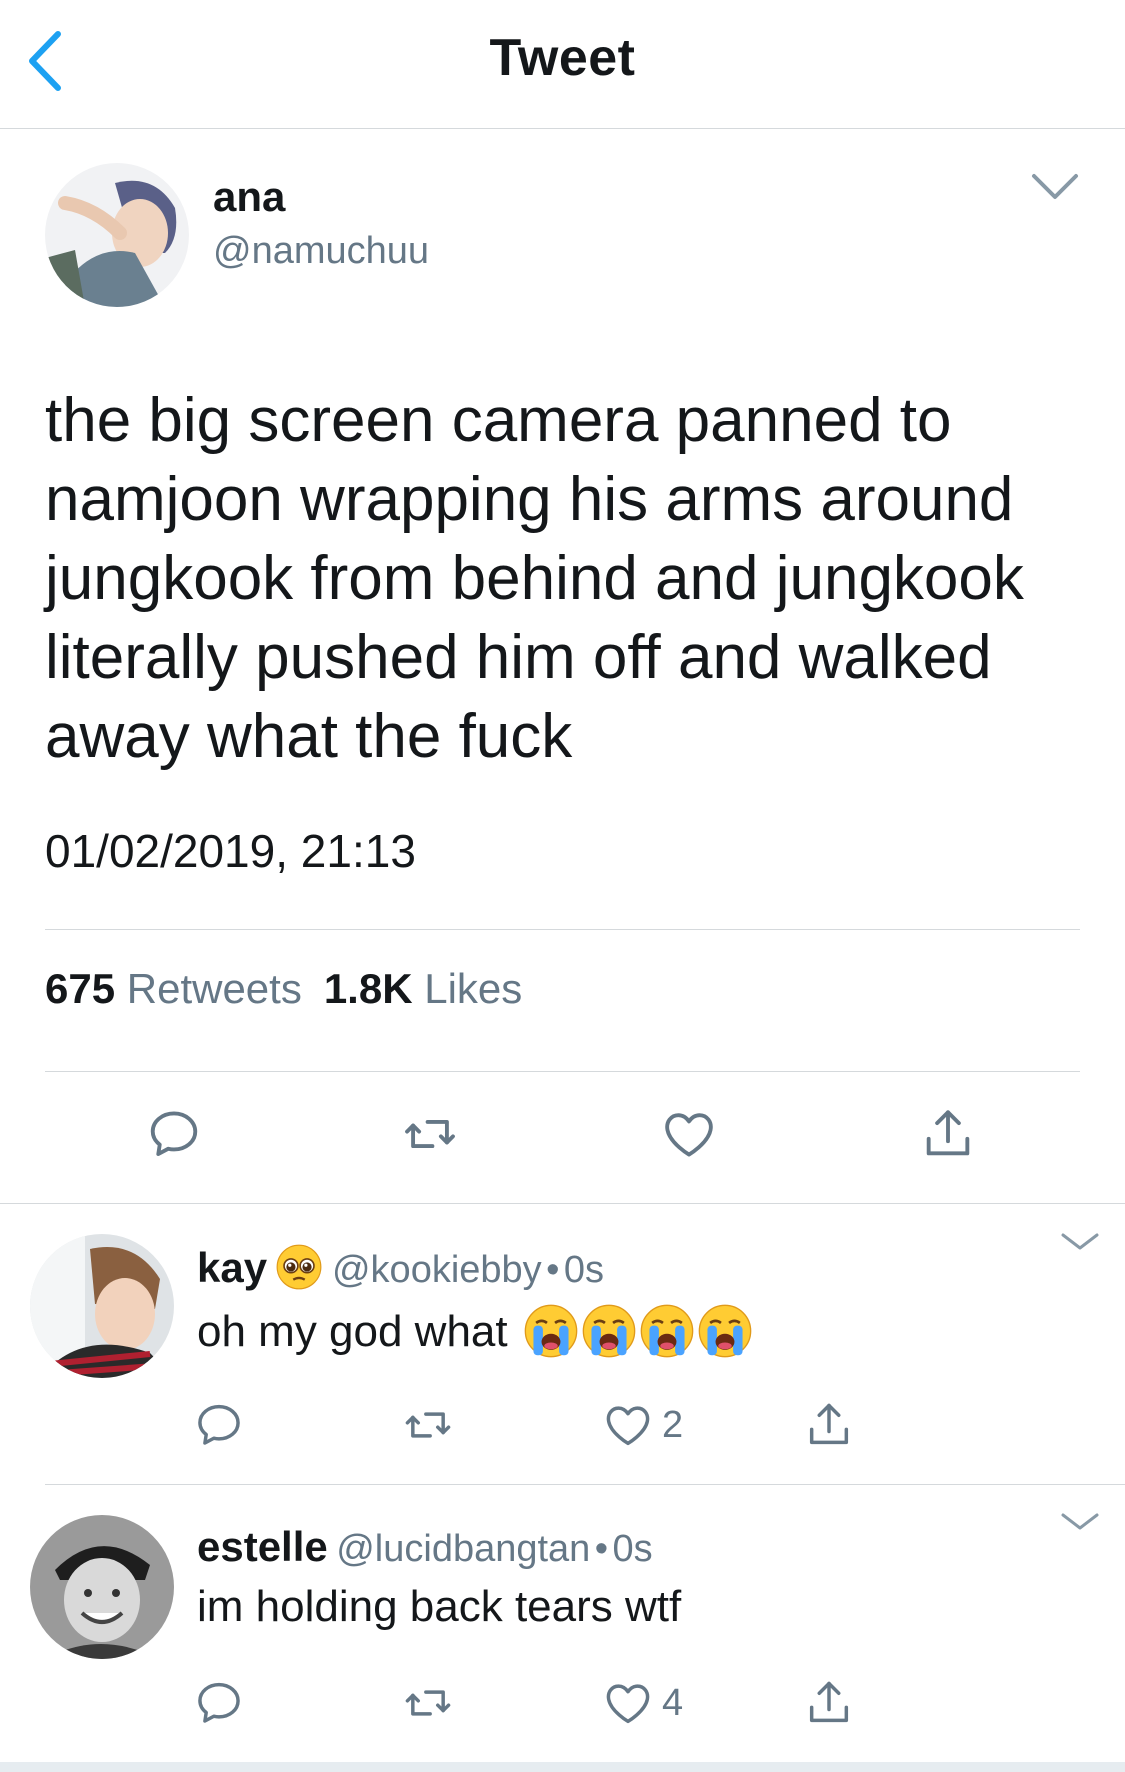  What do you see at coordinates (80, 988) in the screenshot?
I see `retweets-count: 675` at bounding box center [80, 988].